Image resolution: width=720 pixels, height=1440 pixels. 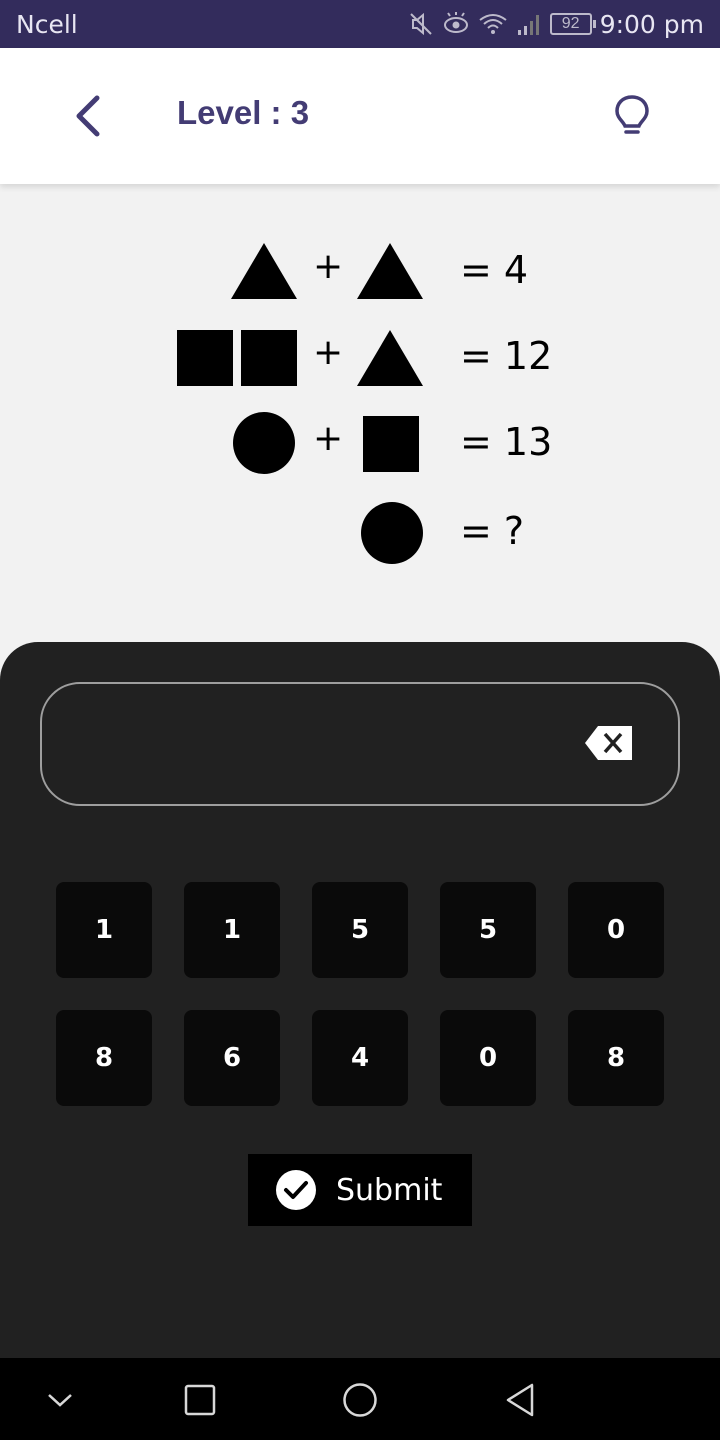 What do you see at coordinates (494, 270) in the screenshot?
I see `equation-result: = 4` at bounding box center [494, 270].